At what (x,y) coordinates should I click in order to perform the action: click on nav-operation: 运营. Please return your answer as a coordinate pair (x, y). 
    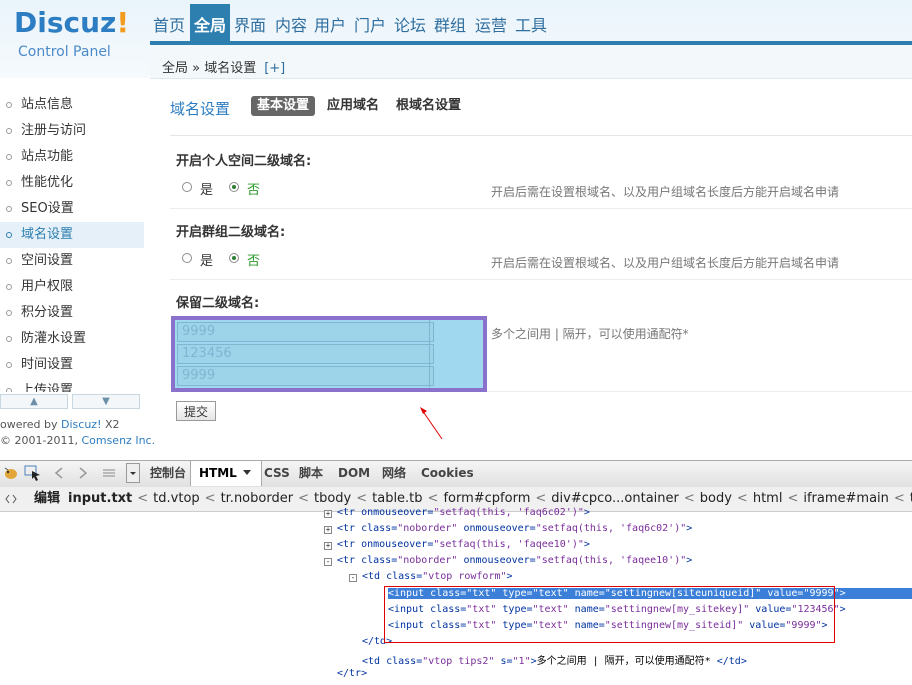
    Looking at the image, I should click on (491, 23).